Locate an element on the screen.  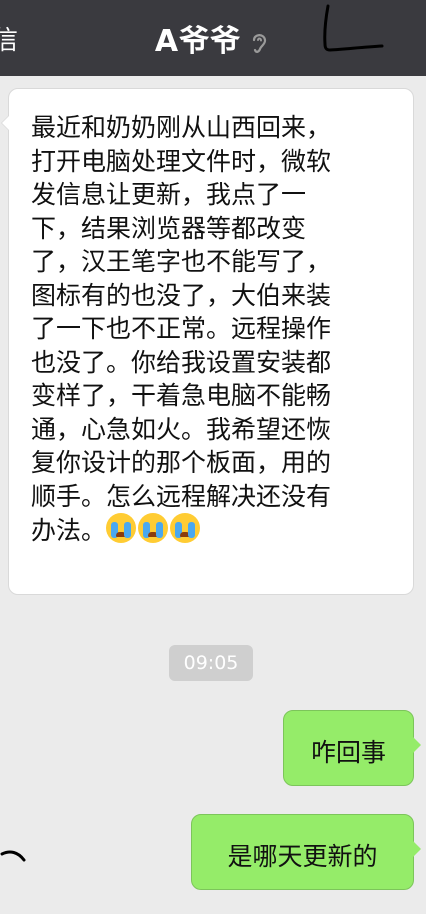
chat-header: 信 A爷爷 is located at coordinates (213, 38).